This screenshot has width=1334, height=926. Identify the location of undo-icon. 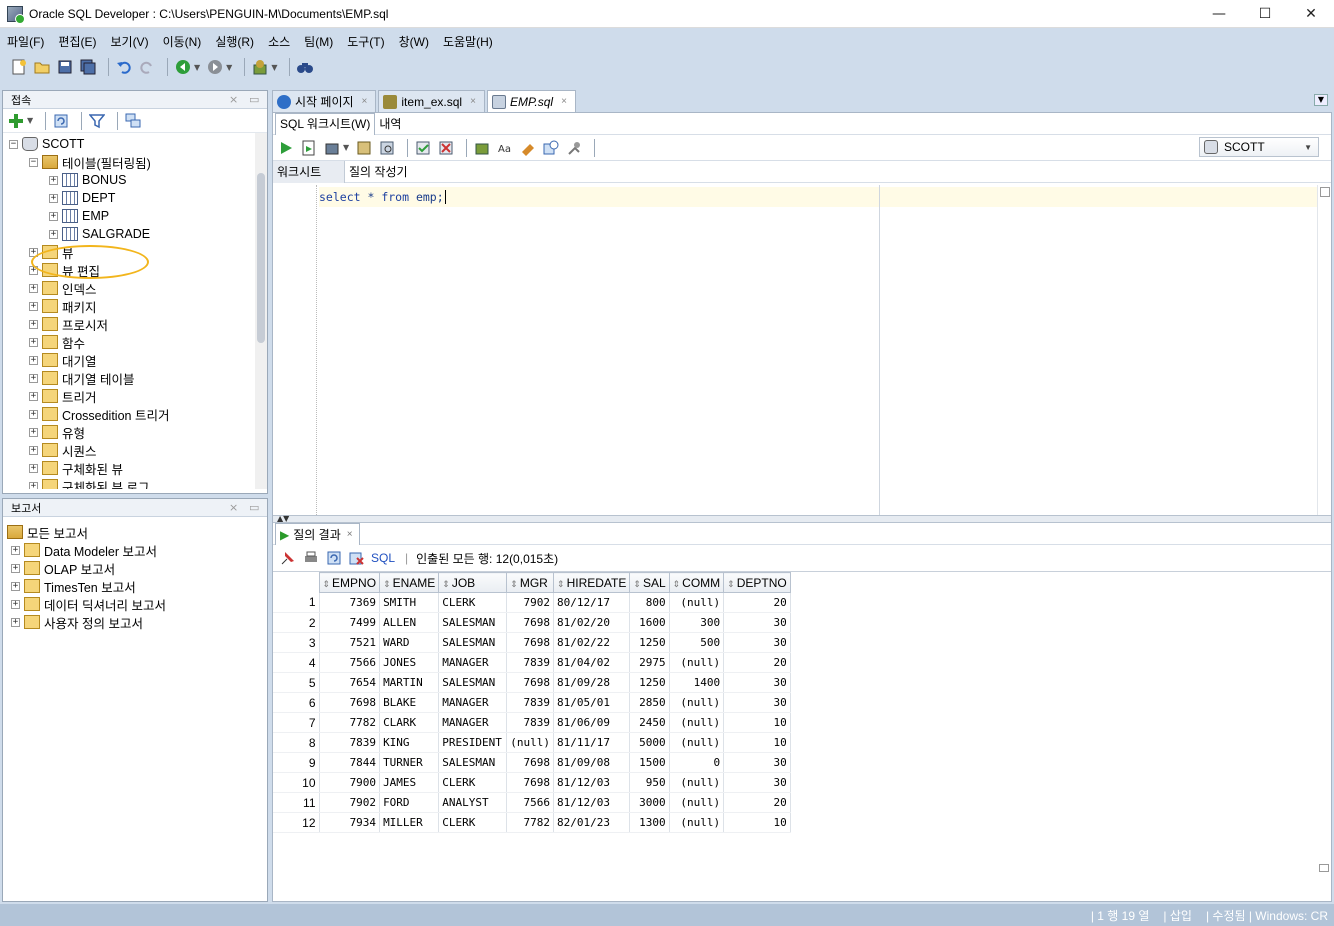
(124, 67).